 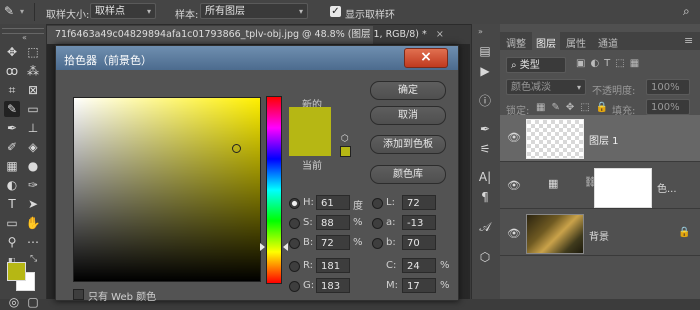 What do you see at coordinates (419, 265) in the screenshot?
I see `c-input: 24` at bounding box center [419, 265].